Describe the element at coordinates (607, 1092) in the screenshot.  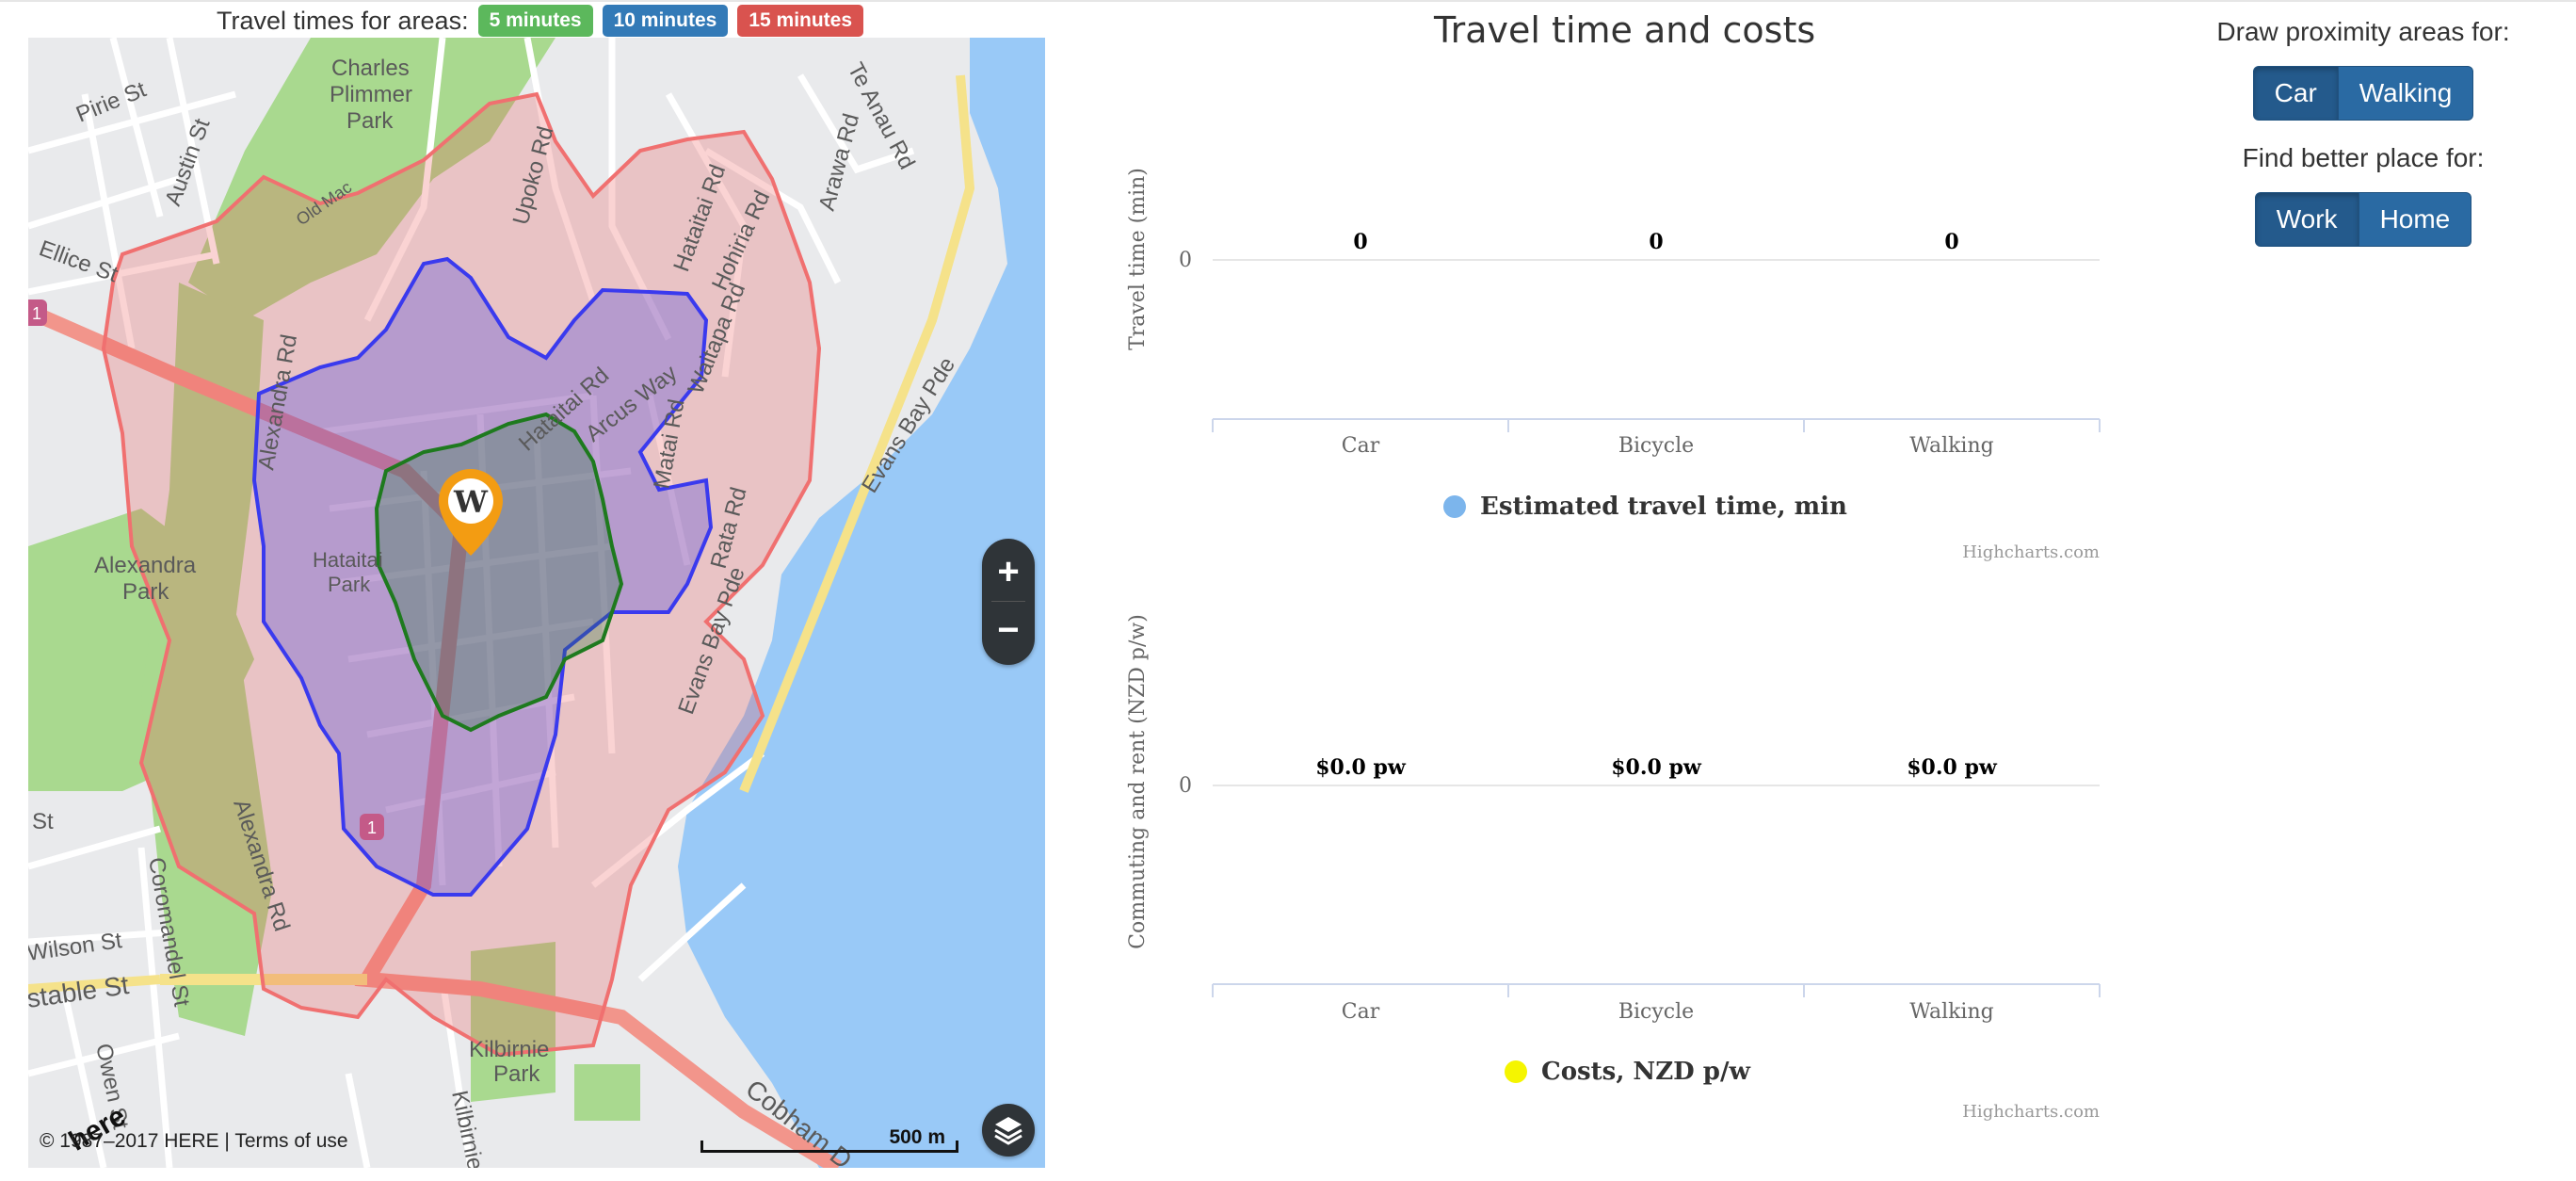
I see `park-area` at that location.